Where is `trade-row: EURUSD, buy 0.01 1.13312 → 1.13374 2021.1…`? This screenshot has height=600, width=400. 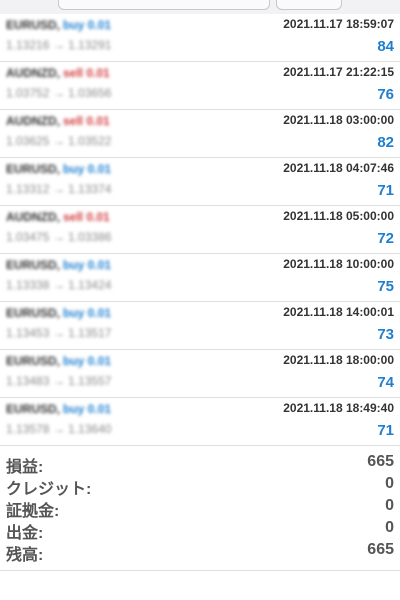 trade-row: EURUSD, buy 0.01 1.13312 → 1.13374 2021.1… is located at coordinates (200, 182).